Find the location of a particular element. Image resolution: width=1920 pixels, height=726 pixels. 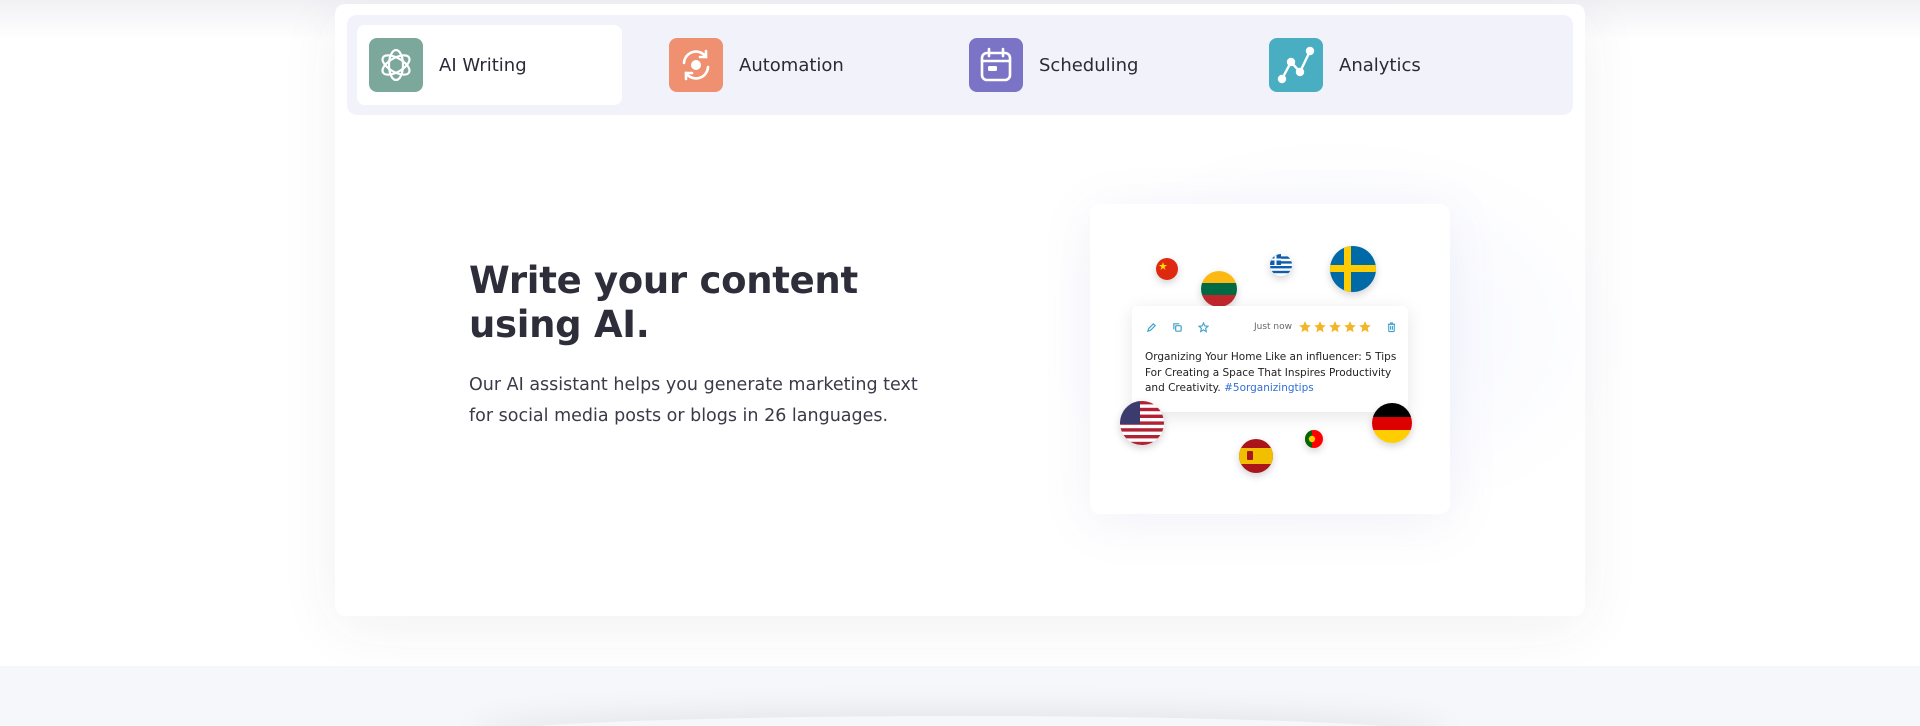

usa-flag is located at coordinates (1142, 423).